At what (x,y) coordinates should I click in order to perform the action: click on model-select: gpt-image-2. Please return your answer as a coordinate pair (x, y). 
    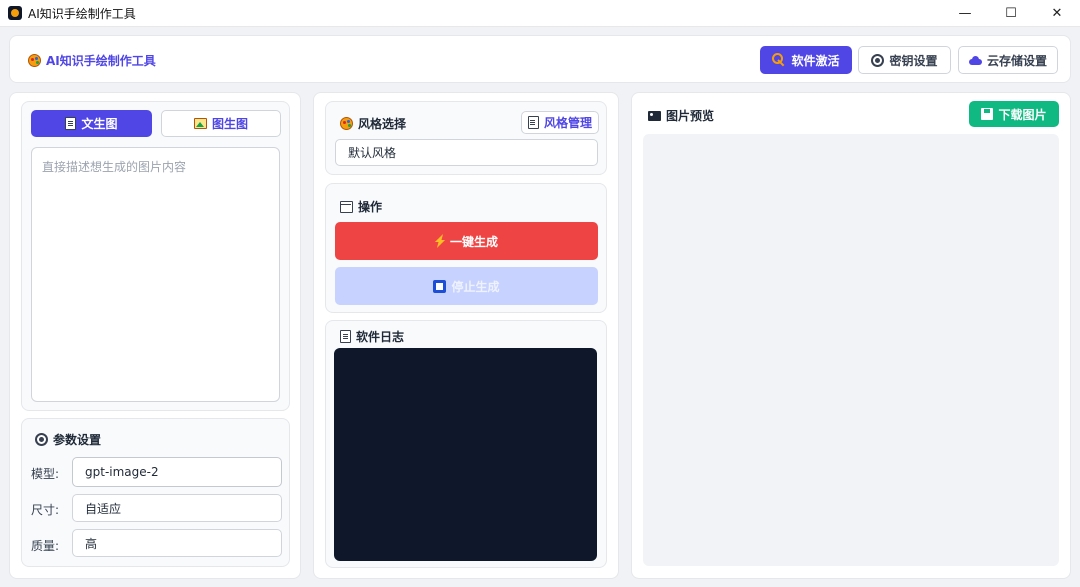
    Looking at the image, I should click on (177, 472).